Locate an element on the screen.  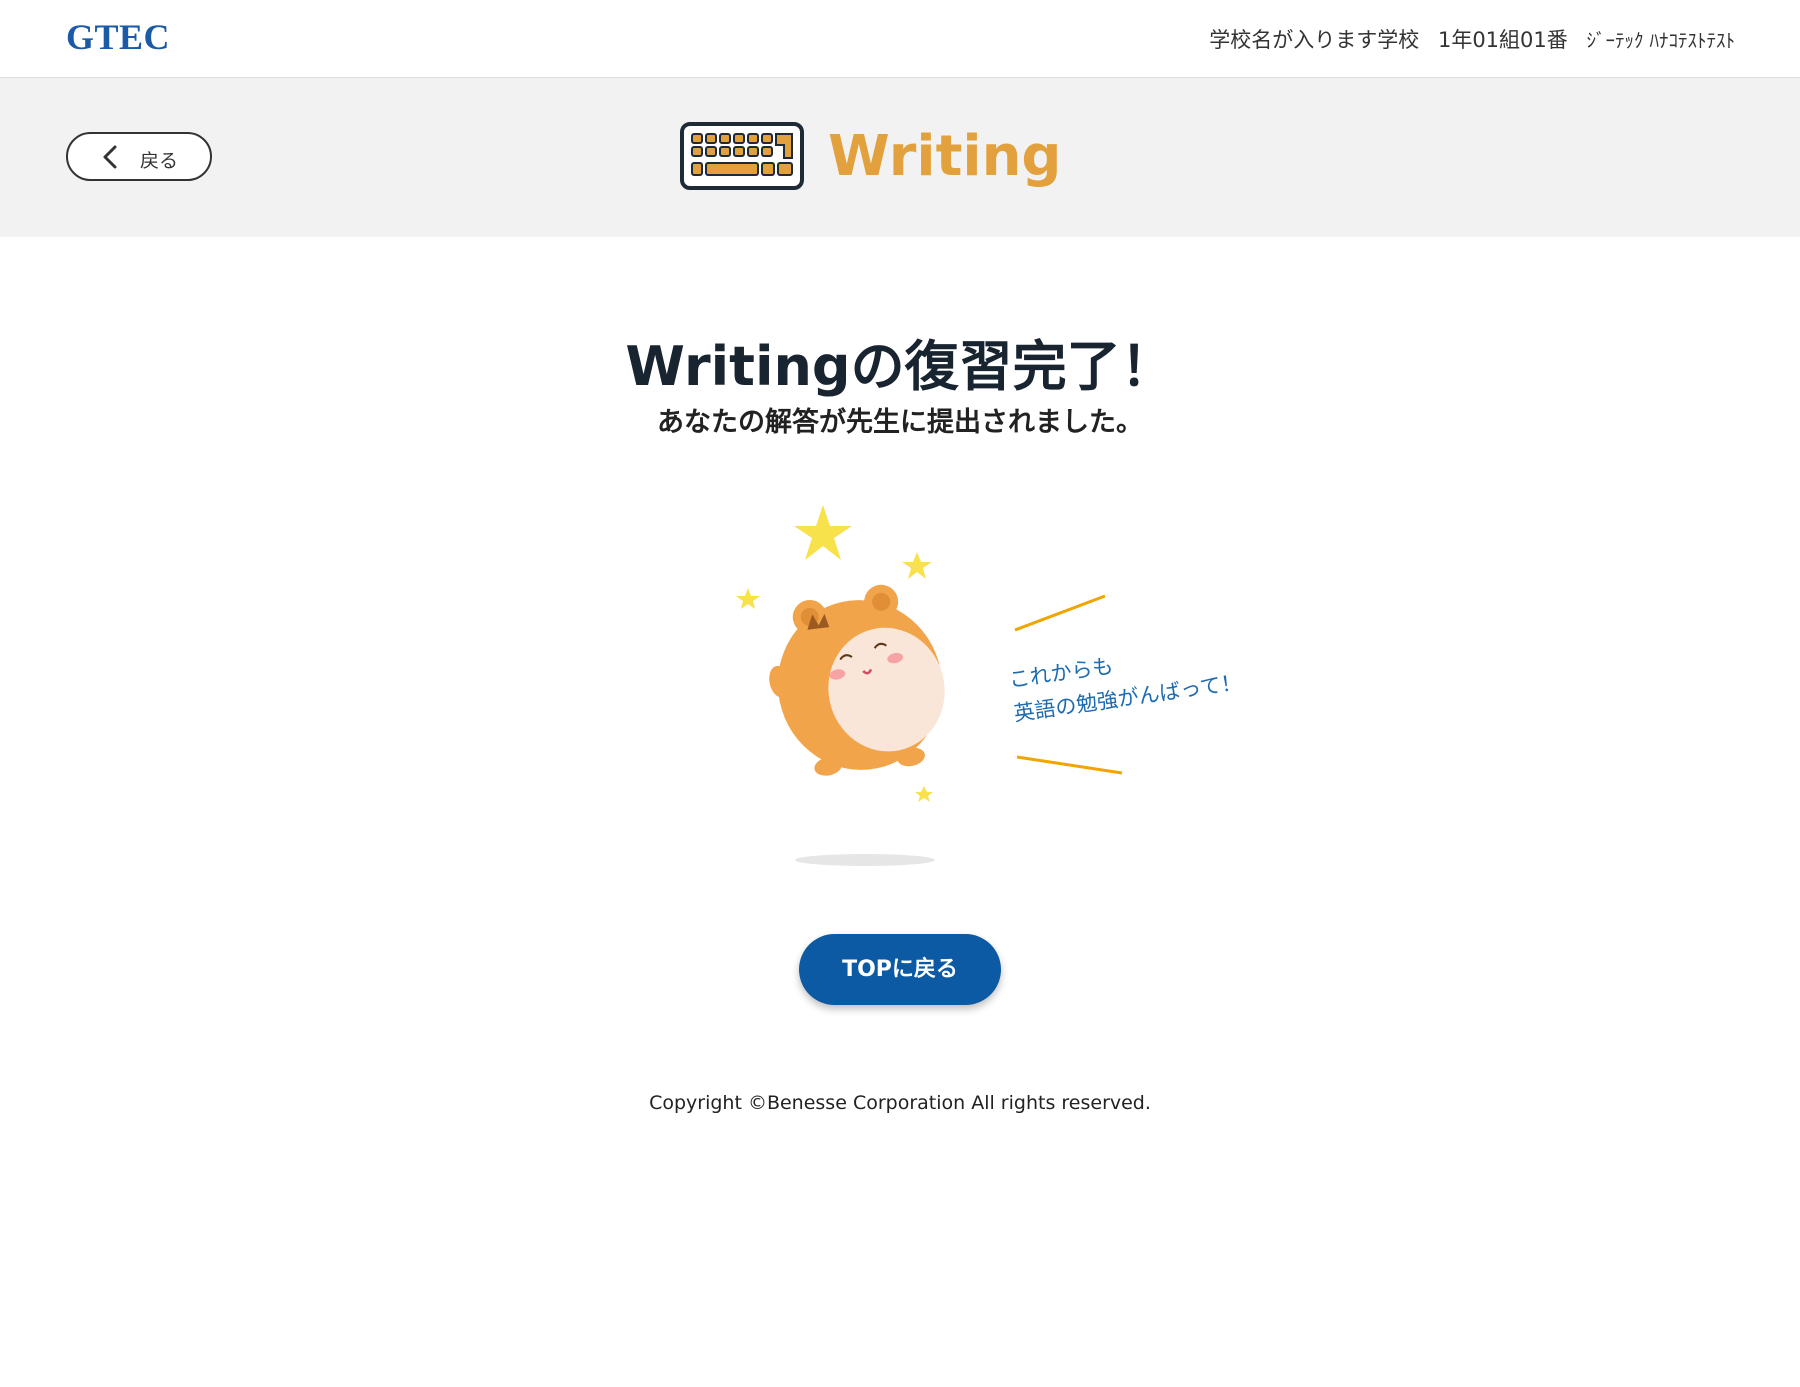
section-header: 戻る Writing is located at coordinates (900, 157).